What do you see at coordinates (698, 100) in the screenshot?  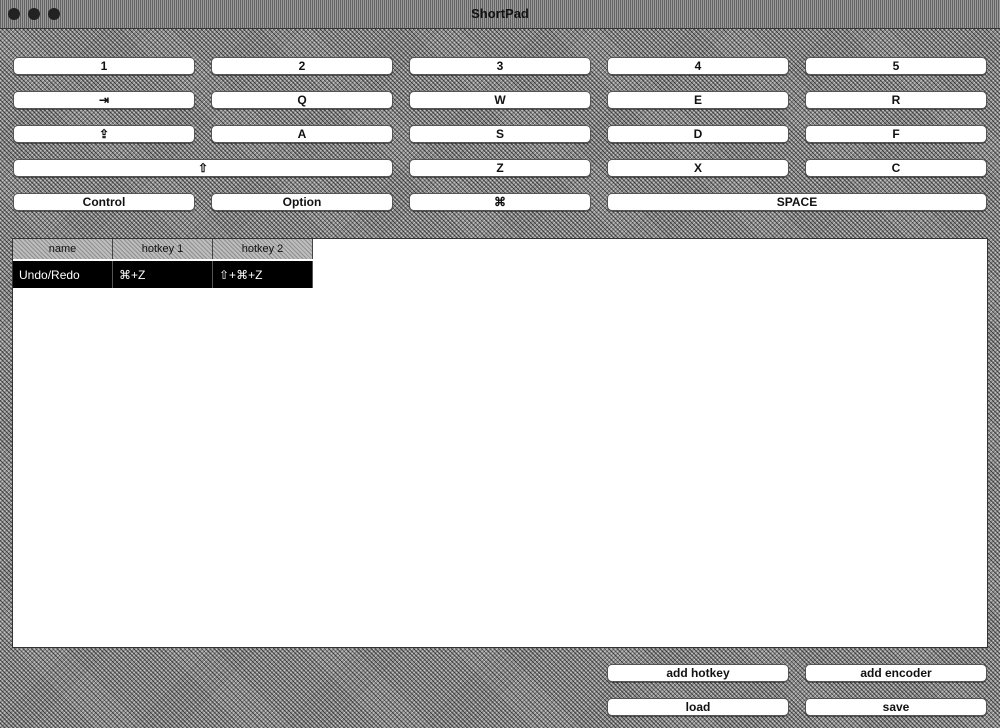 I see `key-e: E` at bounding box center [698, 100].